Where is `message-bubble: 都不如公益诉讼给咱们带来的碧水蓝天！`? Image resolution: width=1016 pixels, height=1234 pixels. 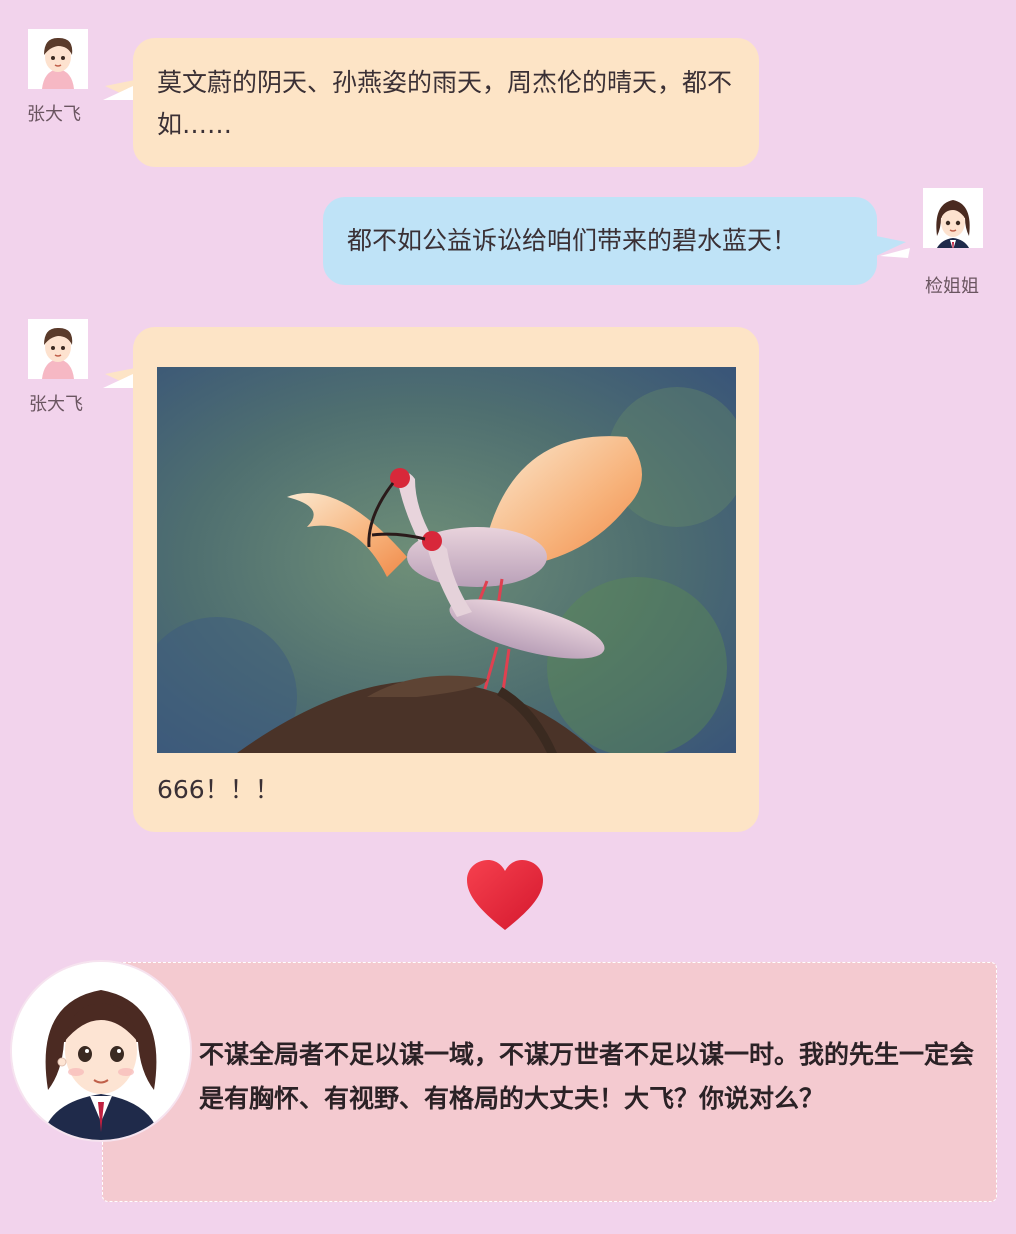 message-bubble: 都不如公益诉讼给咱们带来的碧水蓝天！ is located at coordinates (600, 241).